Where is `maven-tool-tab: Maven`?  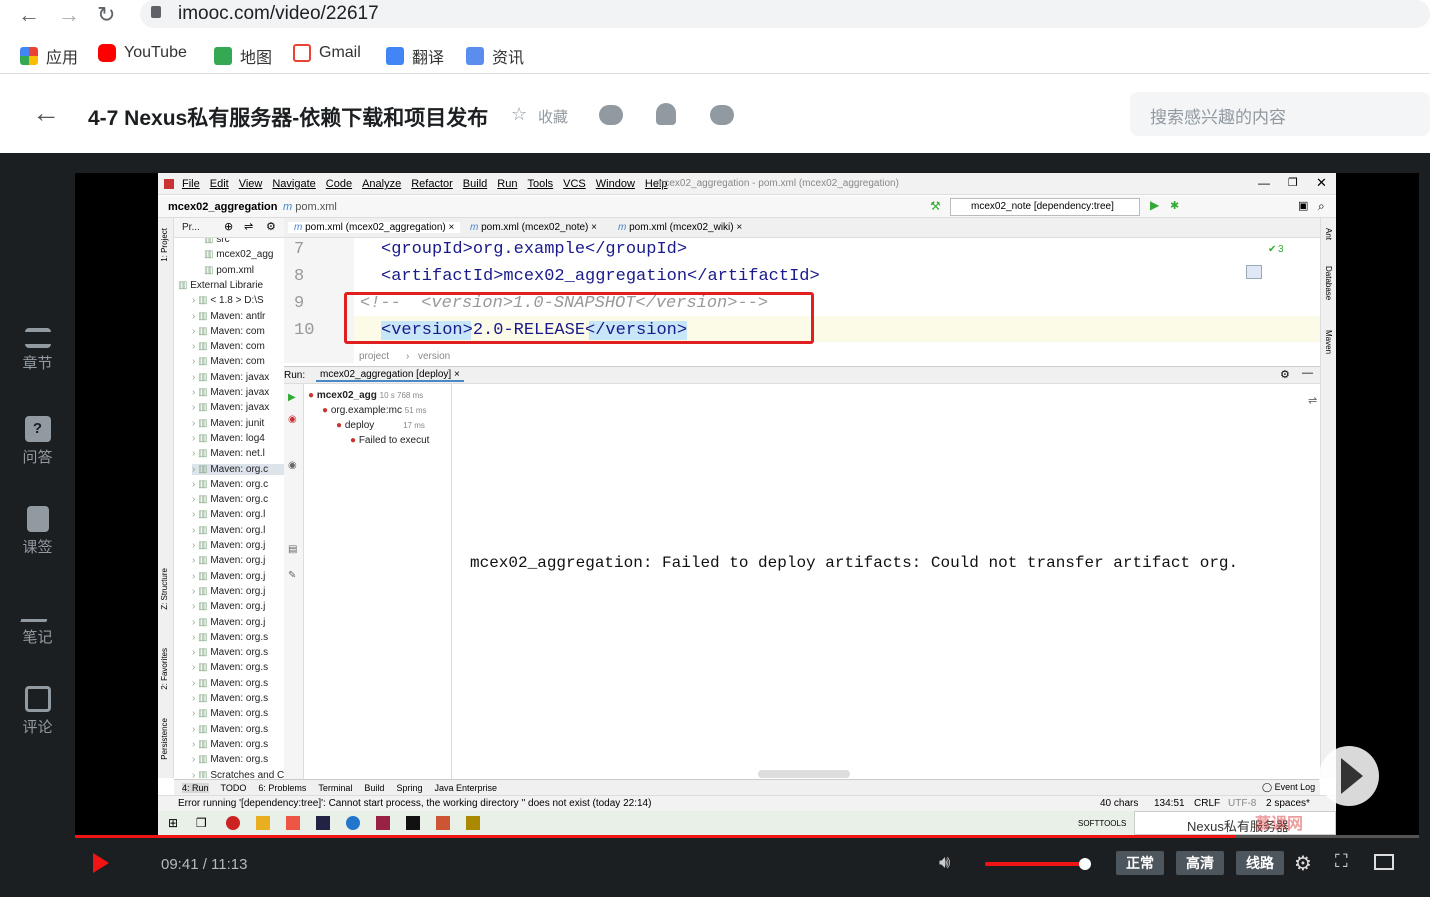
maven-tool-tab: Maven is located at coordinates (1328, 342).